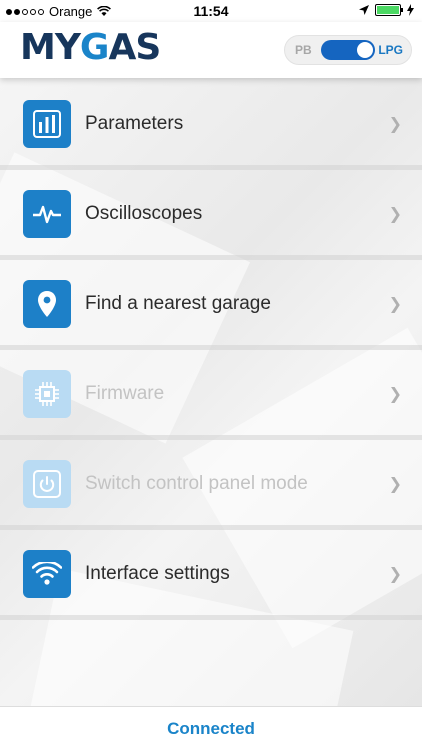  I want to click on mygas-logo: MYGAS, so click(90, 47).